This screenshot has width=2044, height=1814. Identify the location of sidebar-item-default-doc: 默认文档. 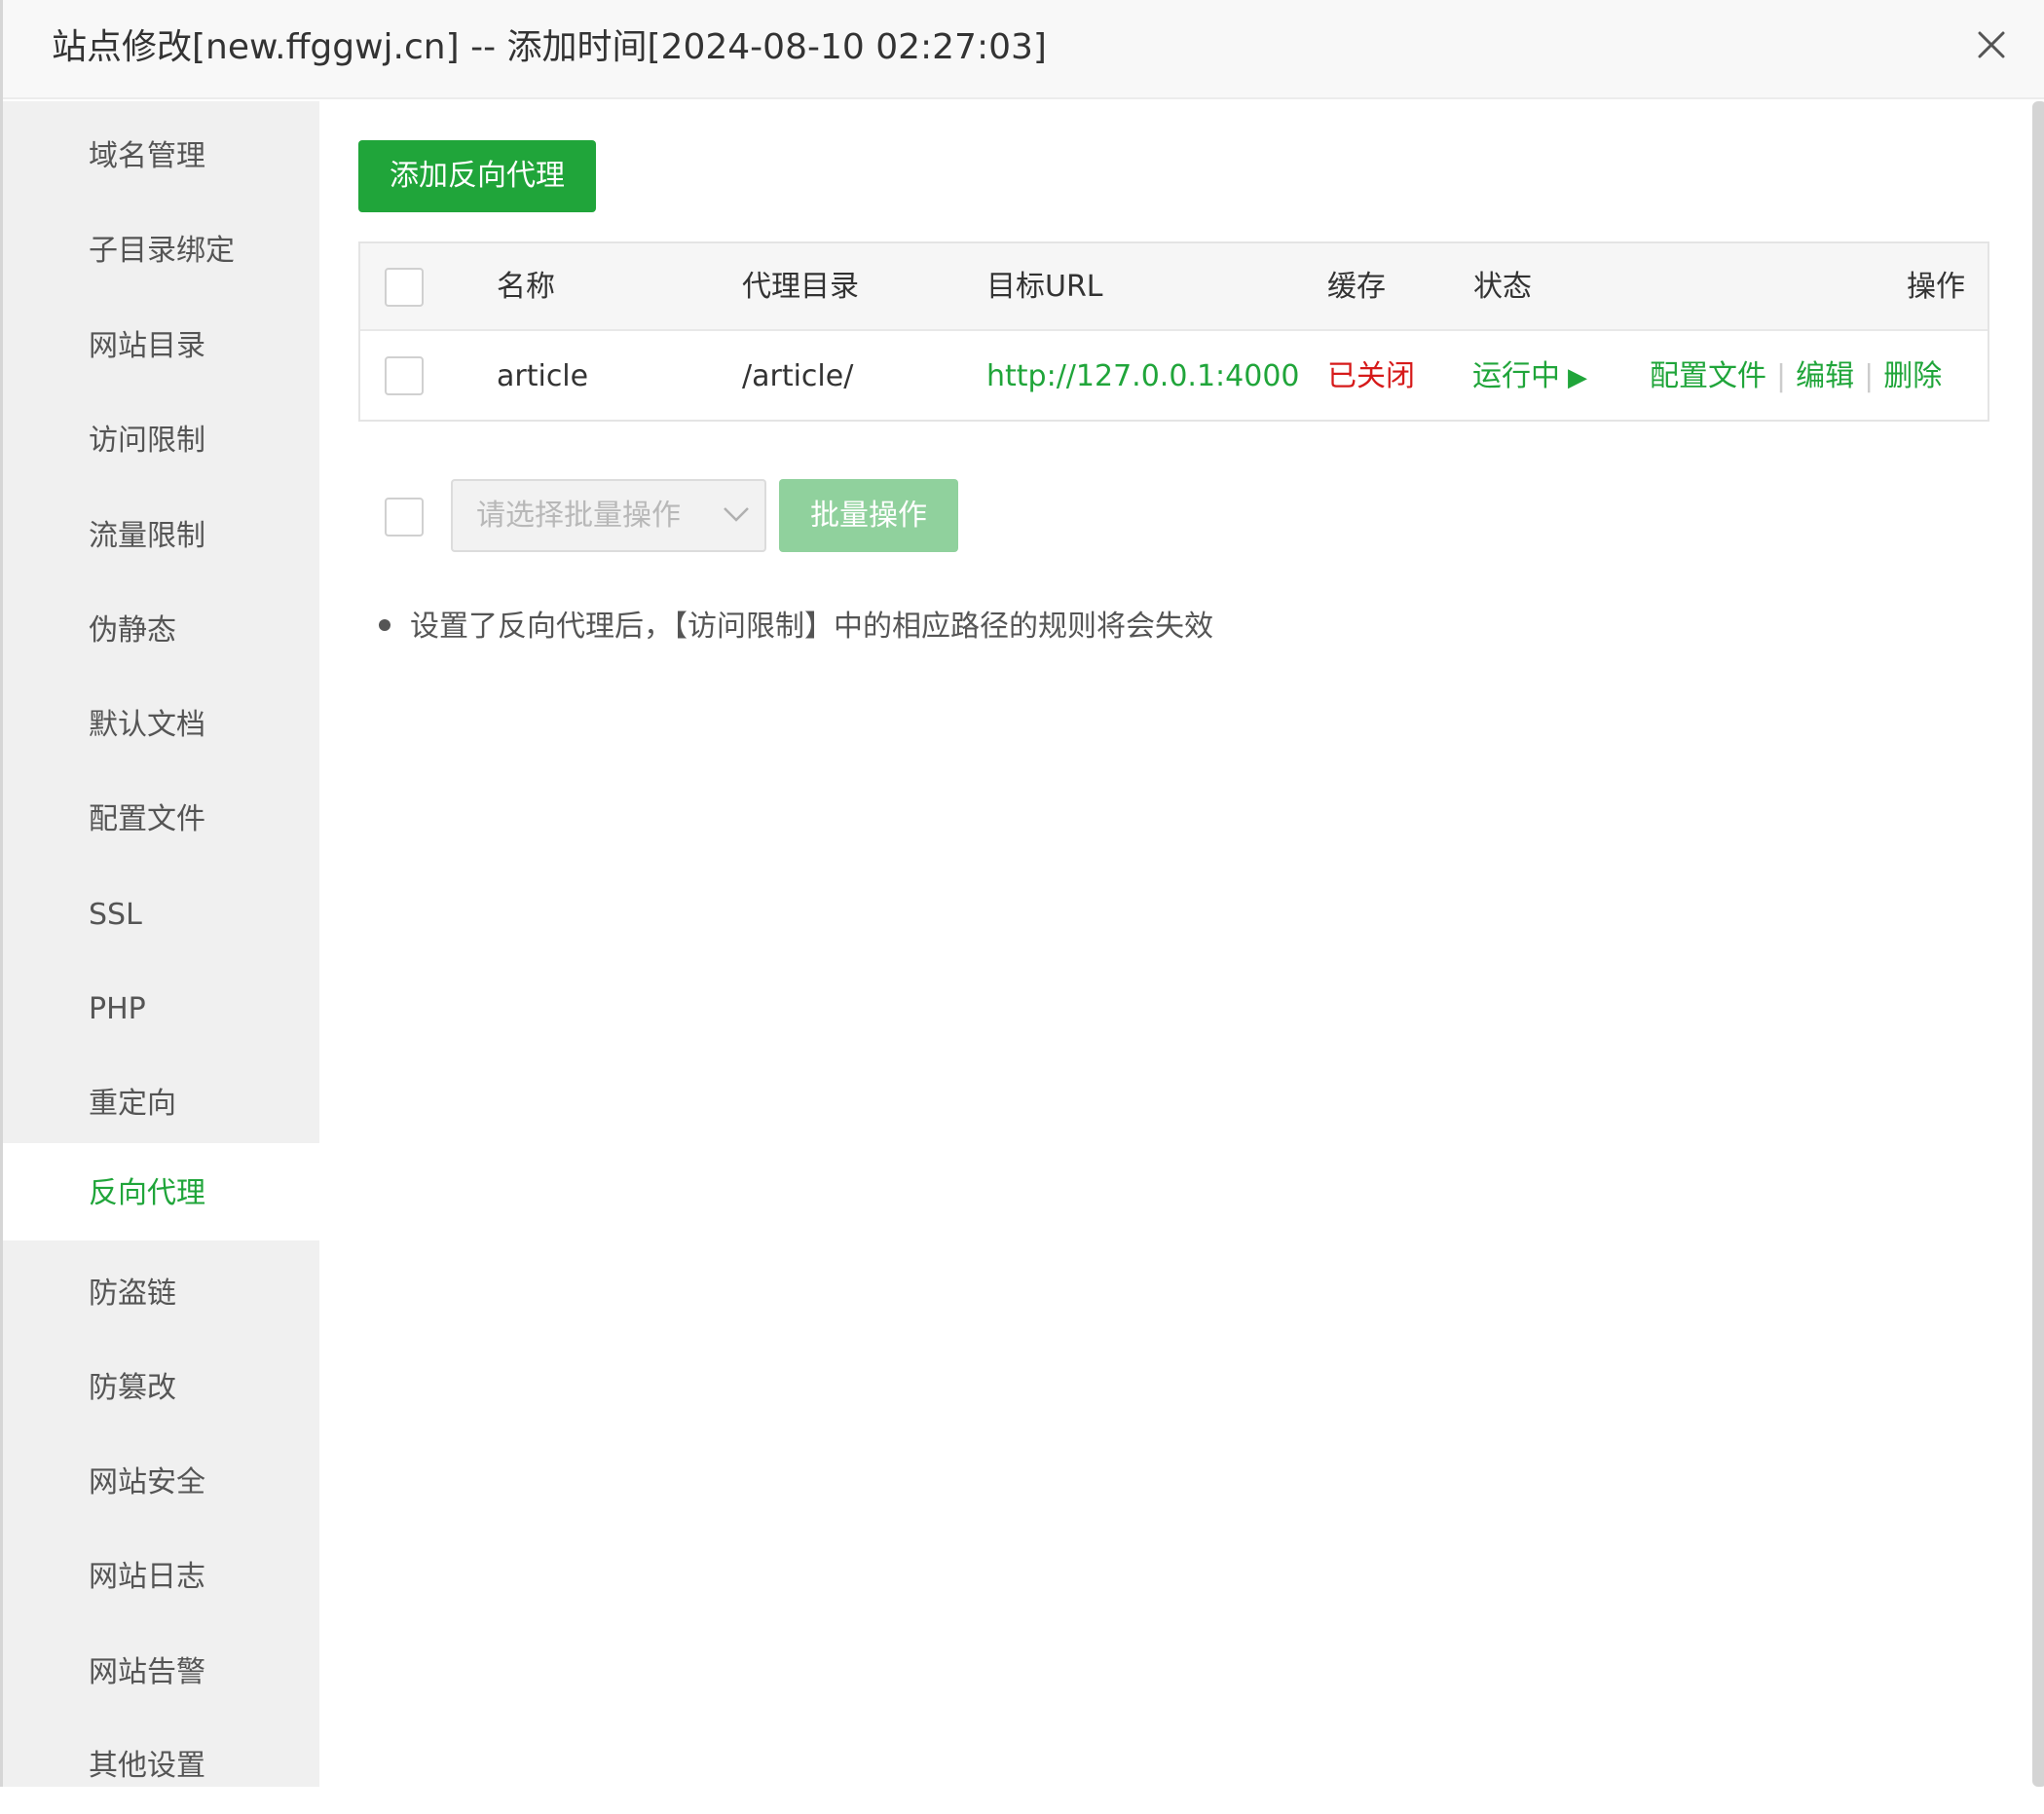
(161, 726).